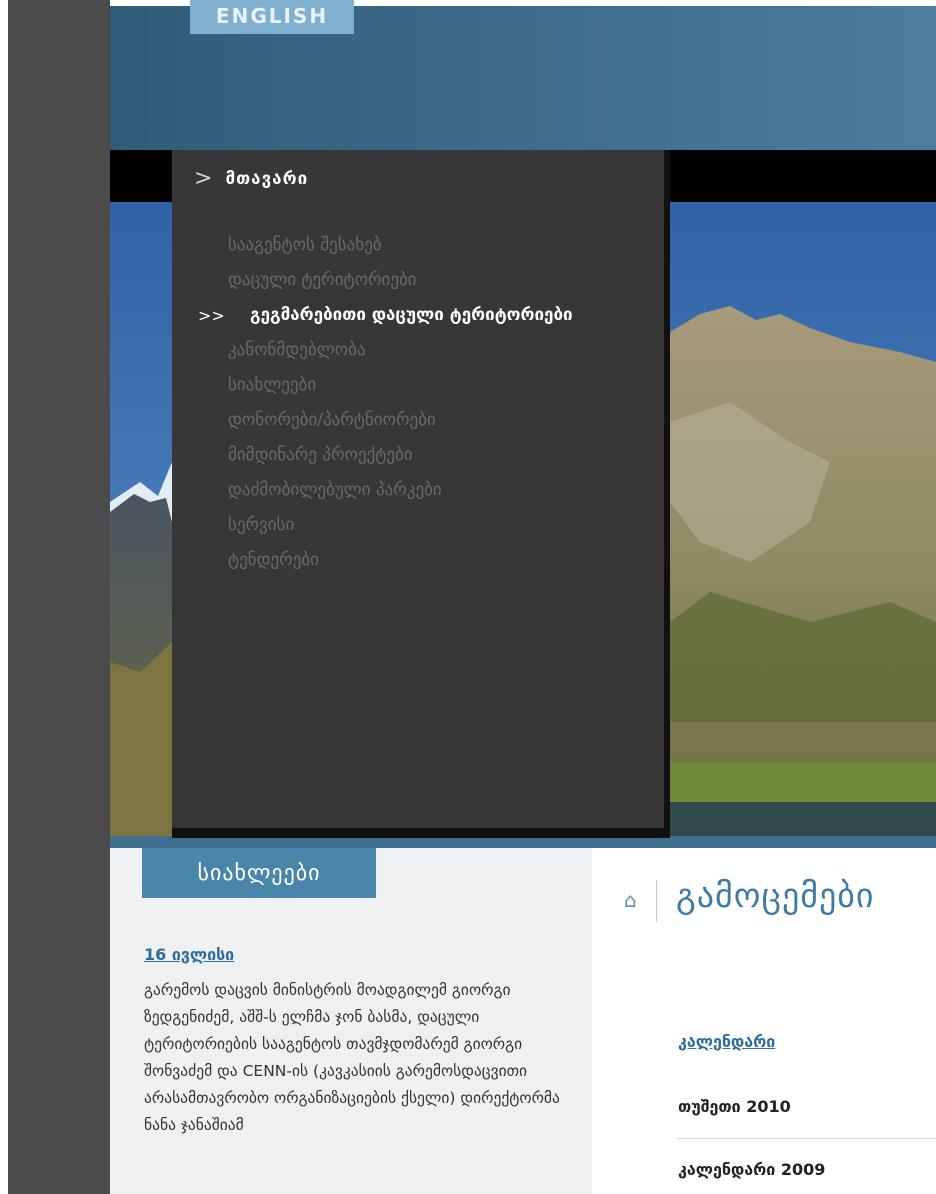 The image size is (936, 1194). What do you see at coordinates (59, 597) in the screenshot?
I see `left-gray-rail` at bounding box center [59, 597].